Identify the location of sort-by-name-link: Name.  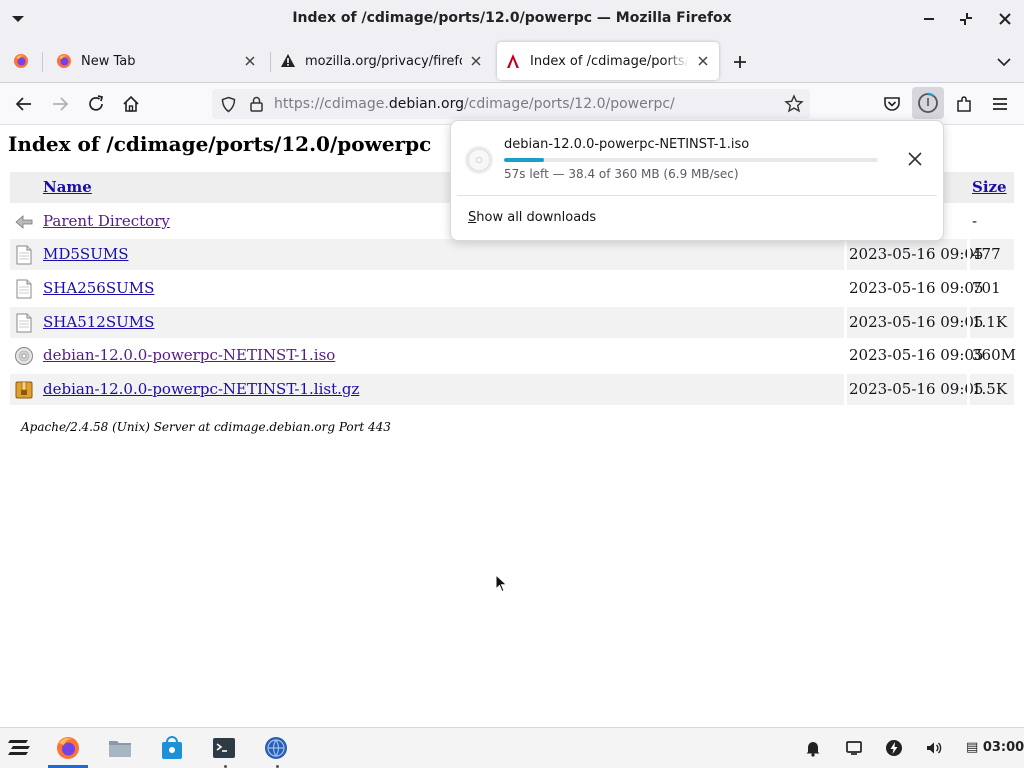
(67, 187).